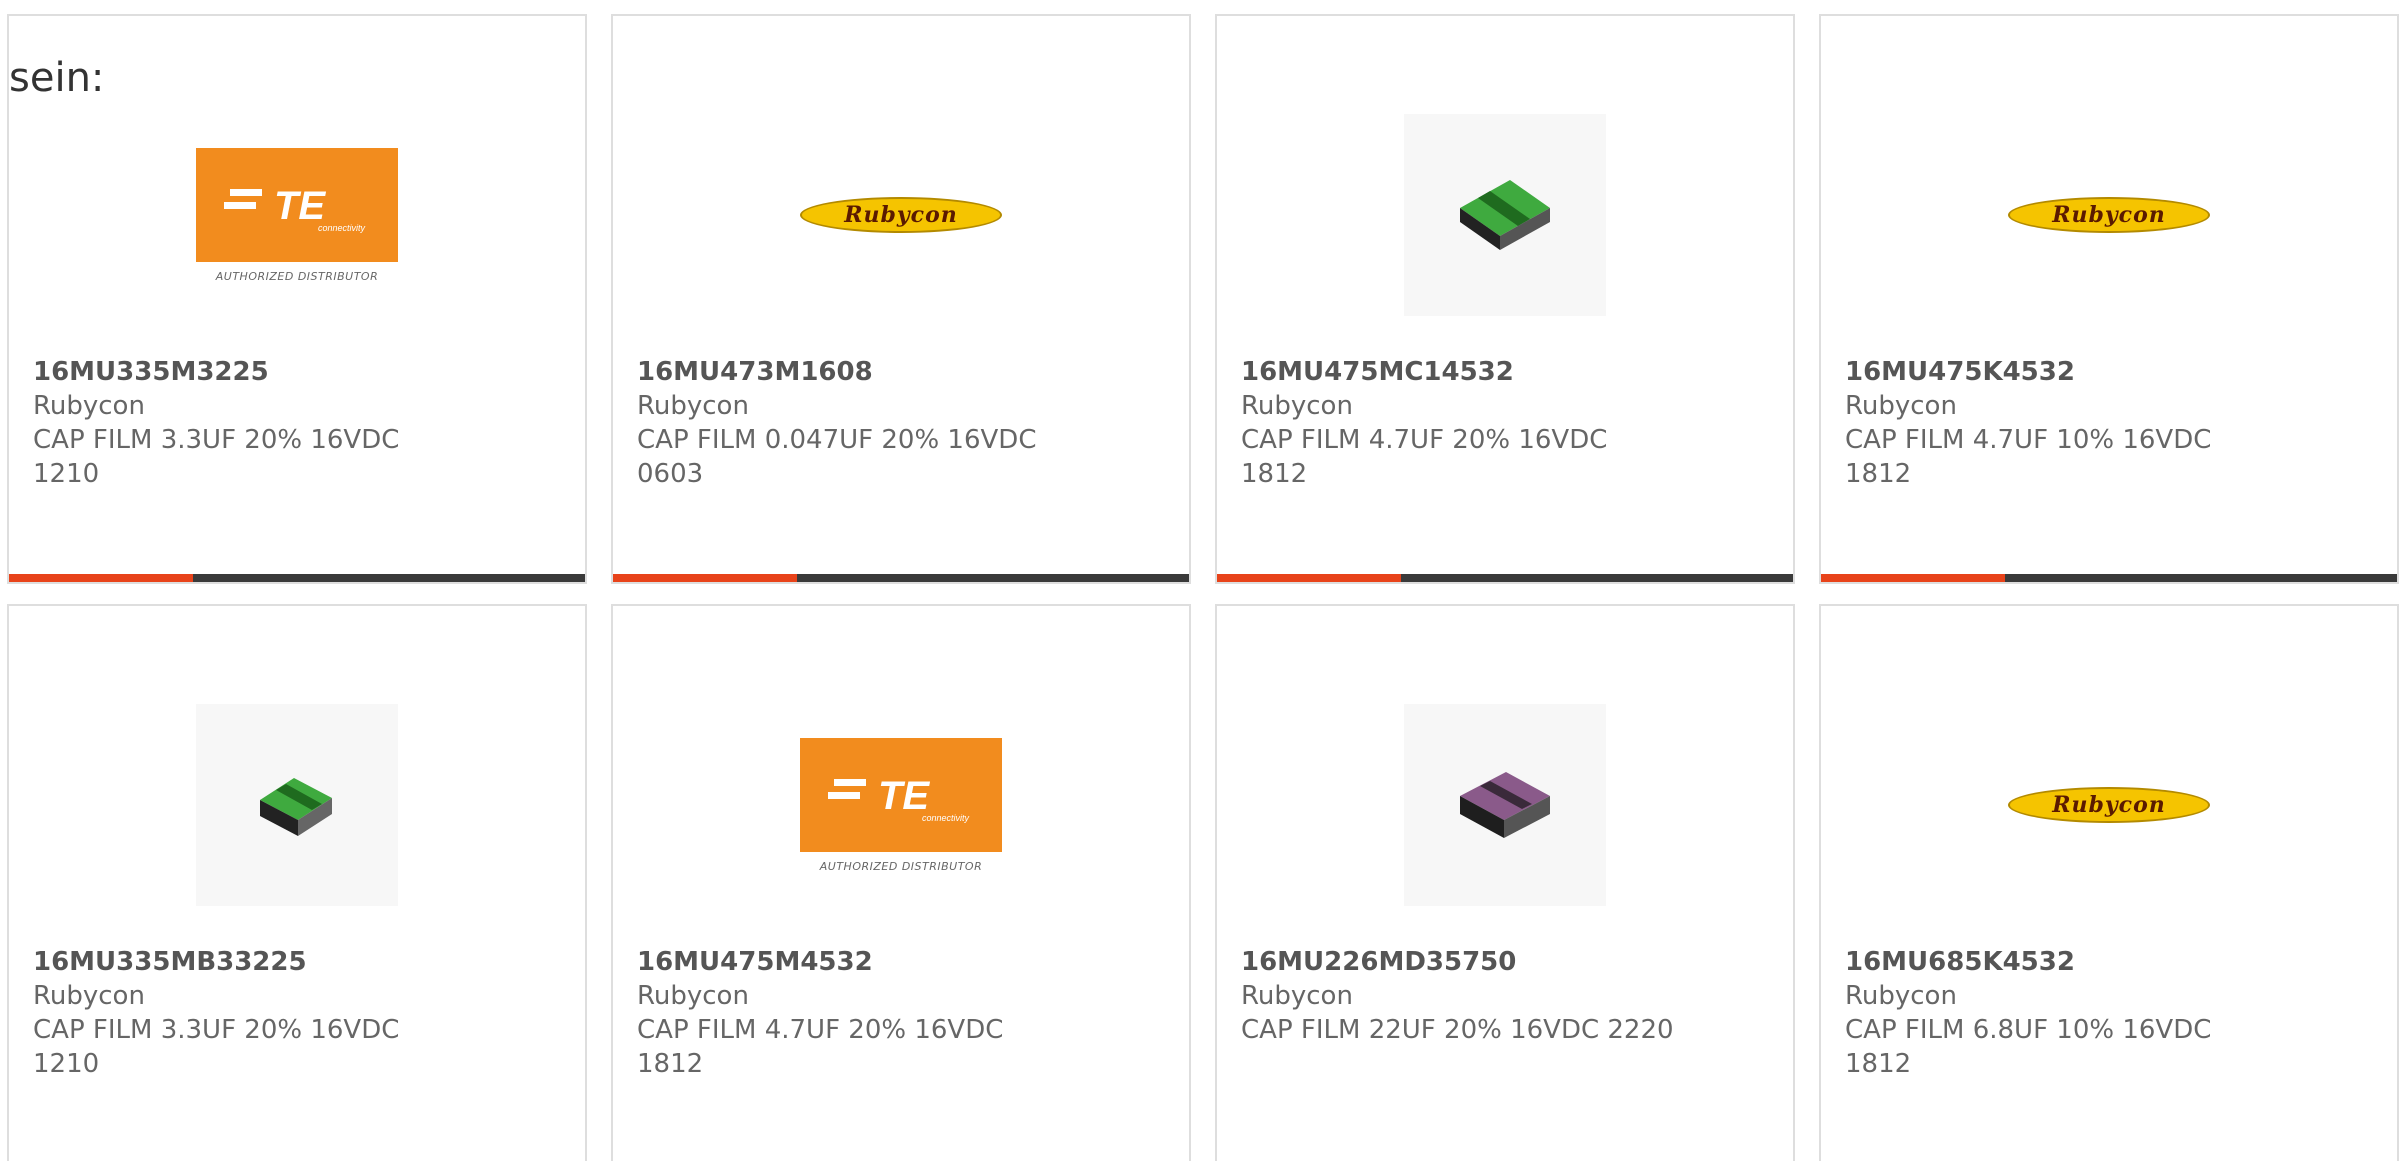  I want to click on part-number: 16MU335M3225, so click(299, 372).